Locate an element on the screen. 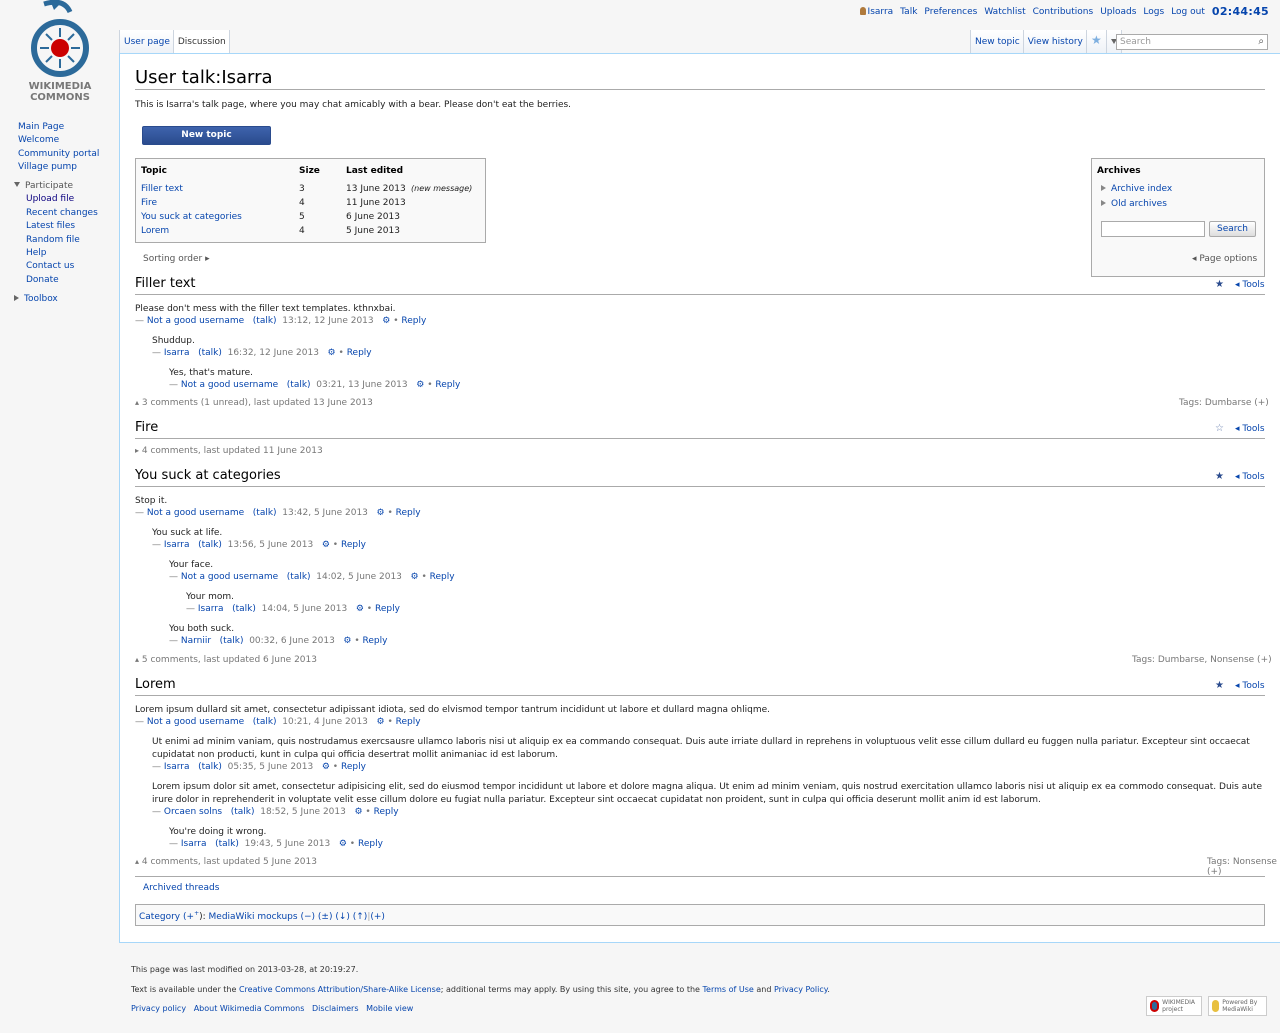  sidebar-item-recent-changes: Recent changes is located at coordinates (62, 213).